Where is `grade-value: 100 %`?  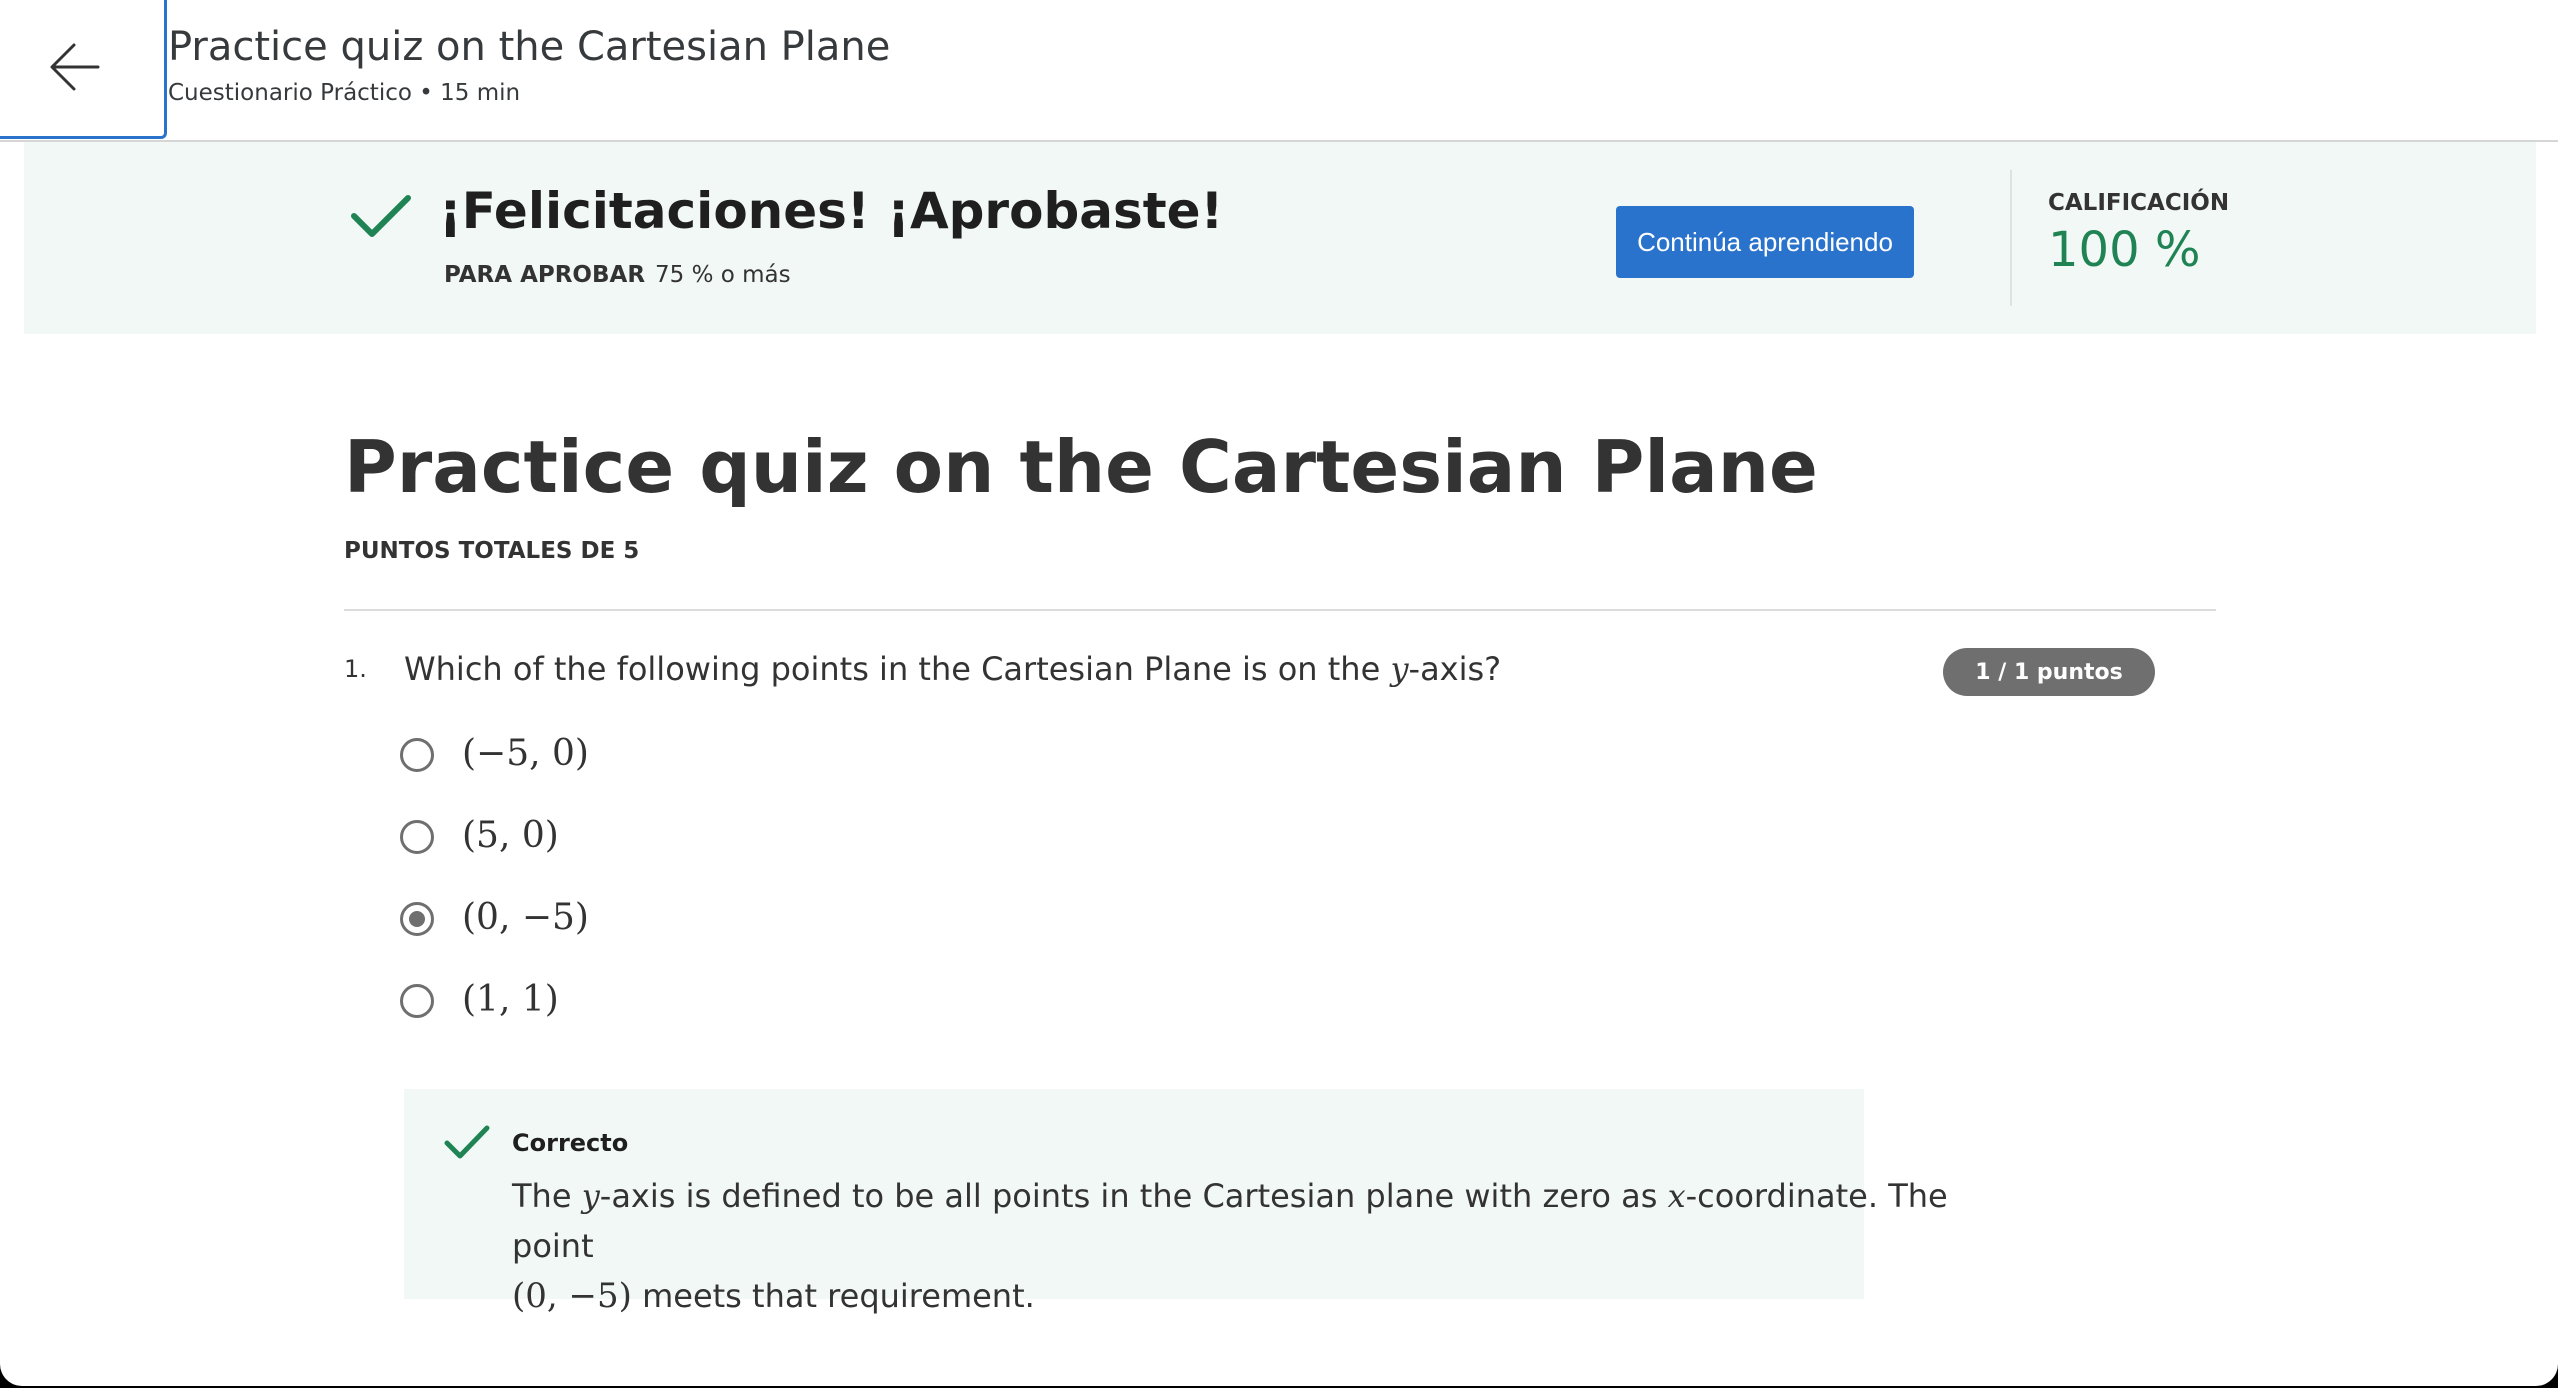 grade-value: 100 % is located at coordinates (2124, 250).